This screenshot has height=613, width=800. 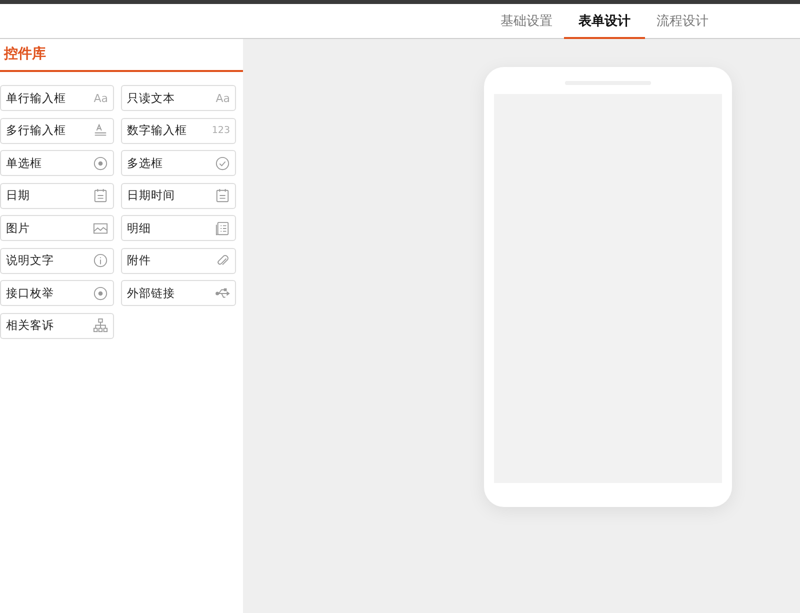 I want to click on control-label: 日期, so click(x=18, y=195).